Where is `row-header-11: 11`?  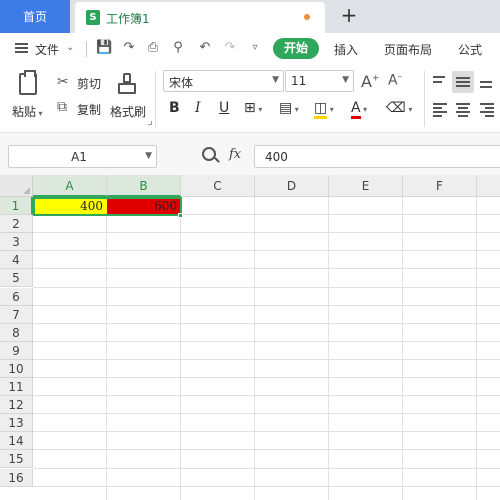
row-header-11: 11 is located at coordinates (16, 387).